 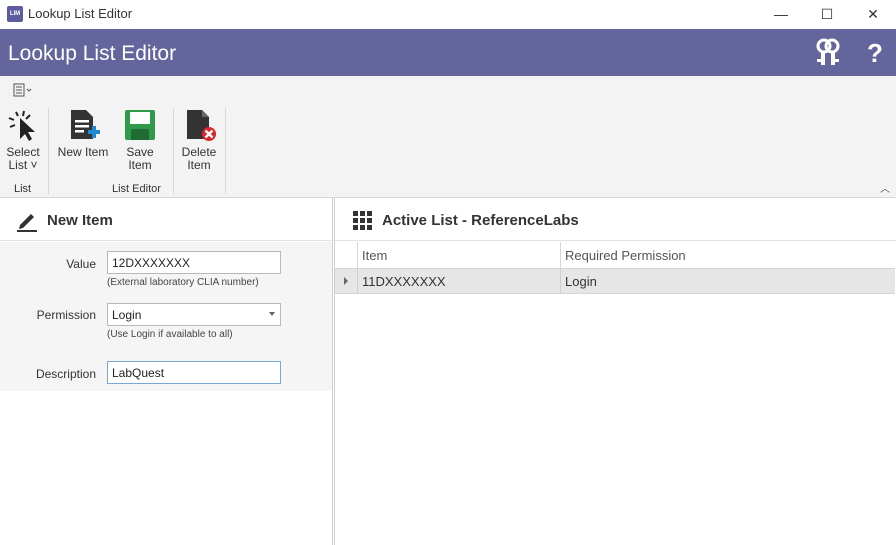 What do you see at coordinates (170, 334) in the screenshot?
I see `permission-hint: (Use Login if available to all)` at bounding box center [170, 334].